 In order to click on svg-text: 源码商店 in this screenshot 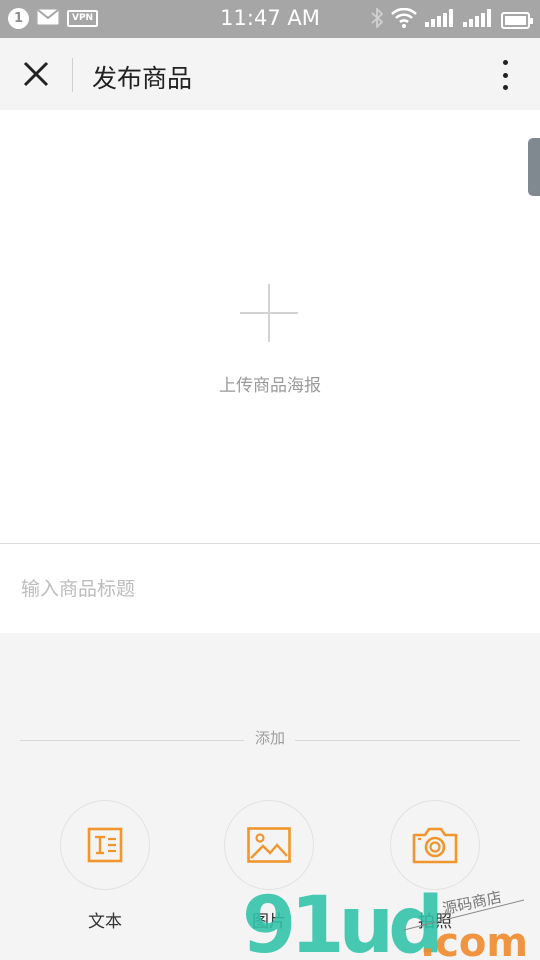, I will do `click(472, 903)`.